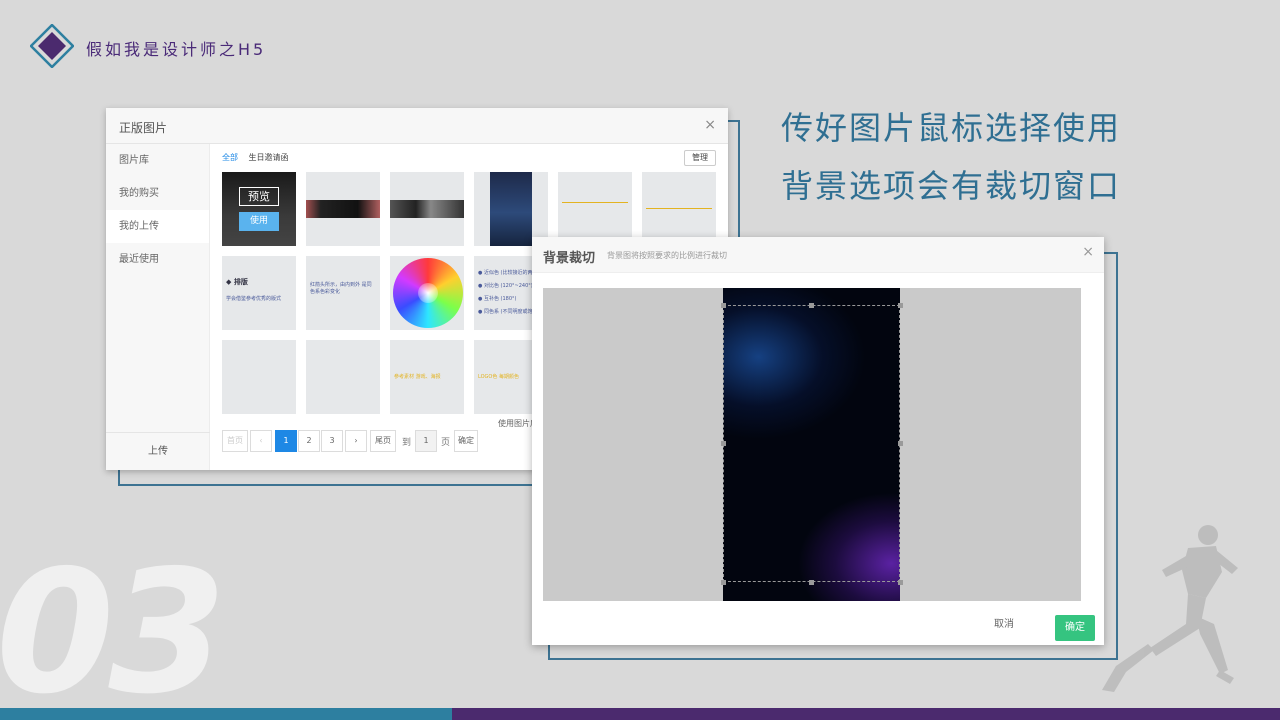 This screenshot has height=720, width=1280. I want to click on gallery-tabs: 全部 生日邀请函, so click(259, 157).